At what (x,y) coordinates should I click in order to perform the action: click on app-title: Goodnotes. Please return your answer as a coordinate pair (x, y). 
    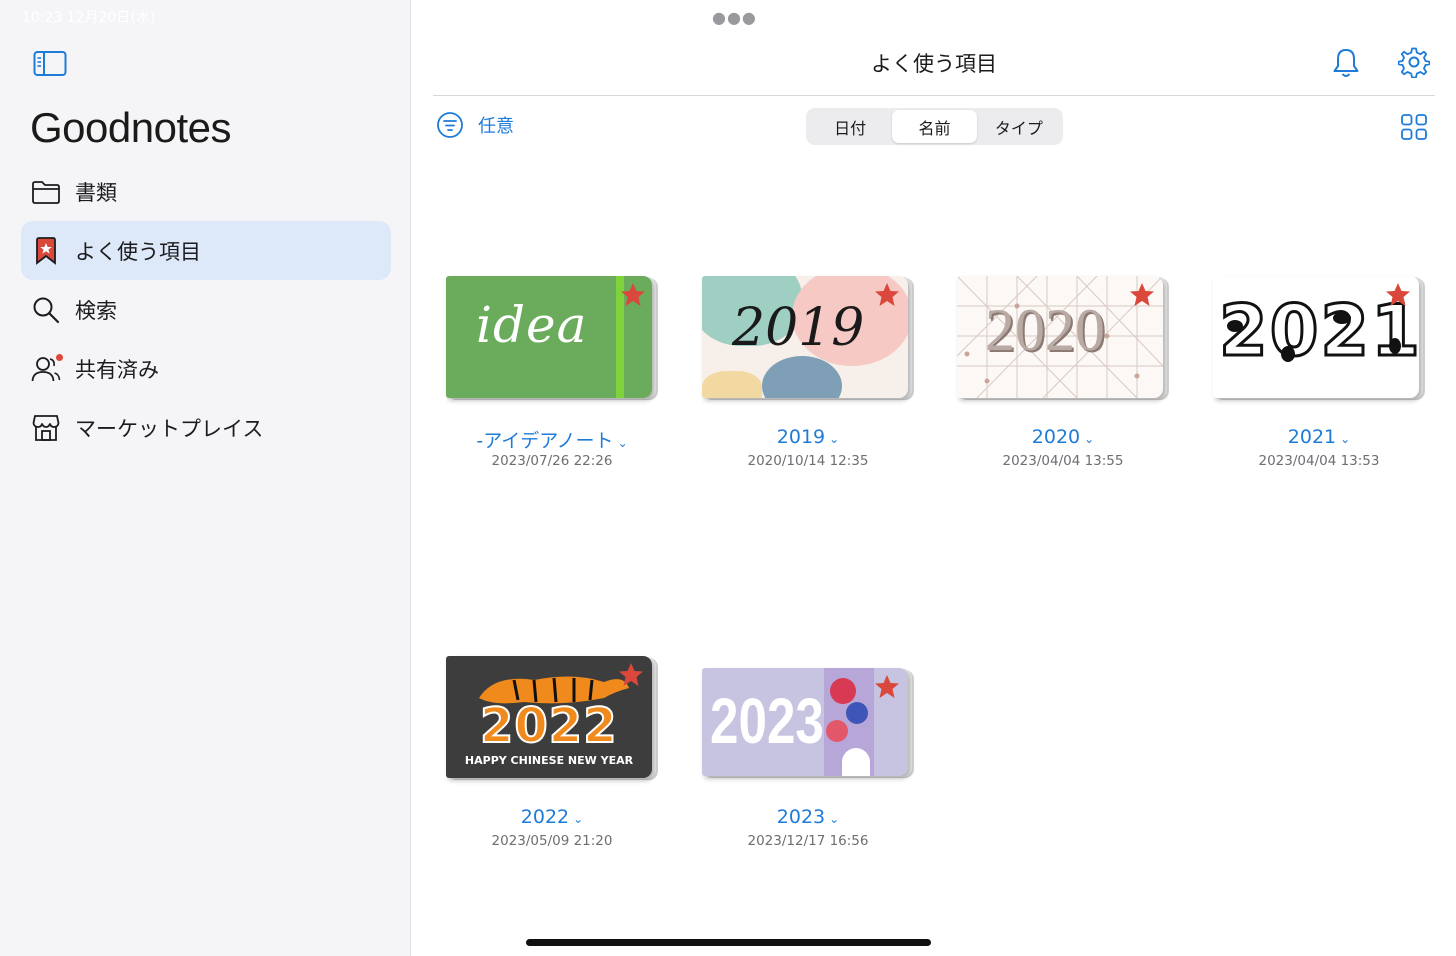
    Looking at the image, I should click on (131, 127).